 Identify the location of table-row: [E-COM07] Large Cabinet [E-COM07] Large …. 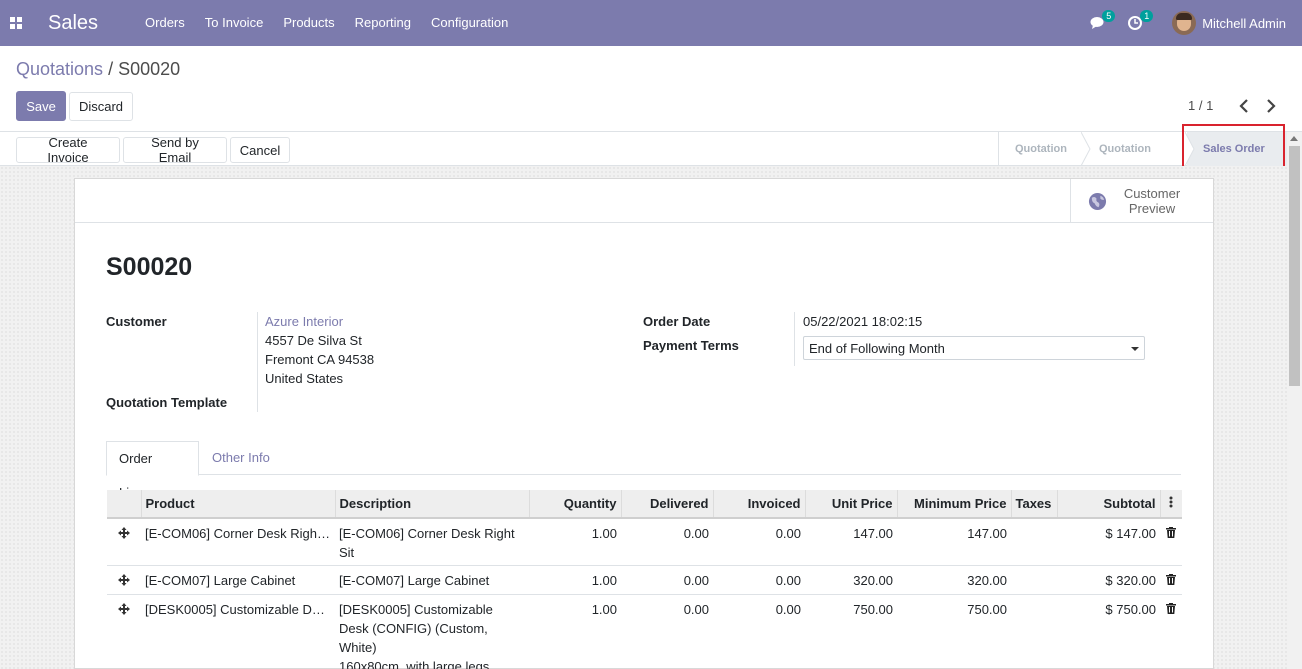
(644, 580).